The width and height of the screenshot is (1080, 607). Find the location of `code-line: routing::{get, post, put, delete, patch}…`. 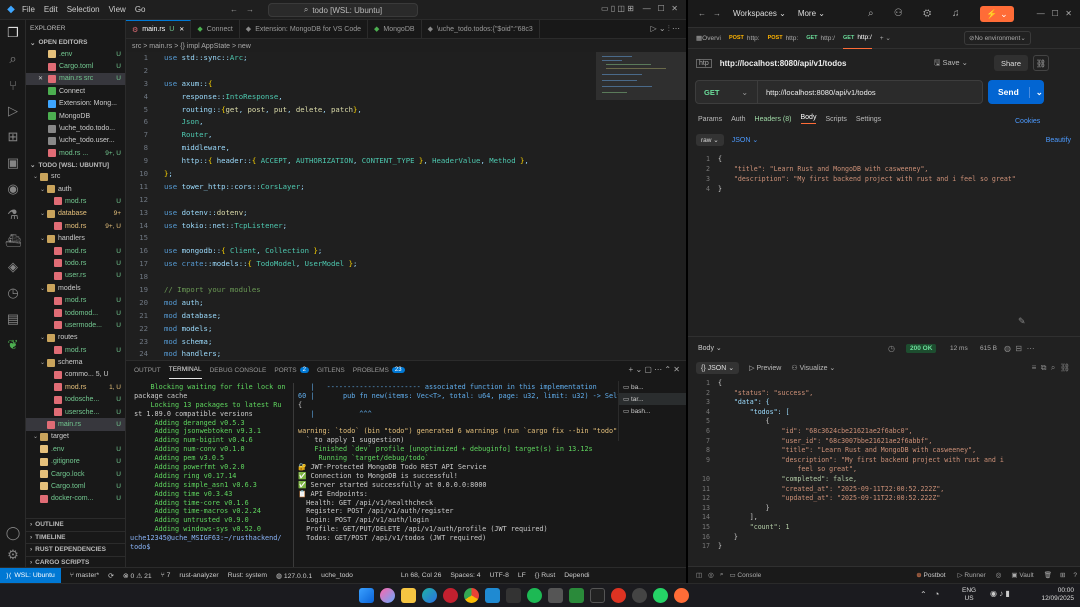

code-line: routing::{get, post, put, delete, patch}… is located at coordinates (379, 110).